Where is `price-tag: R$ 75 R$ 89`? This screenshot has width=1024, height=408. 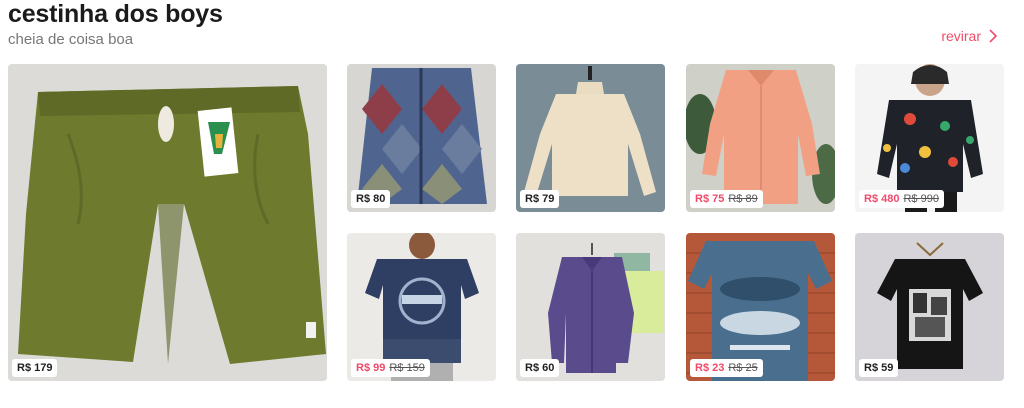 price-tag: R$ 75 R$ 89 is located at coordinates (726, 199).